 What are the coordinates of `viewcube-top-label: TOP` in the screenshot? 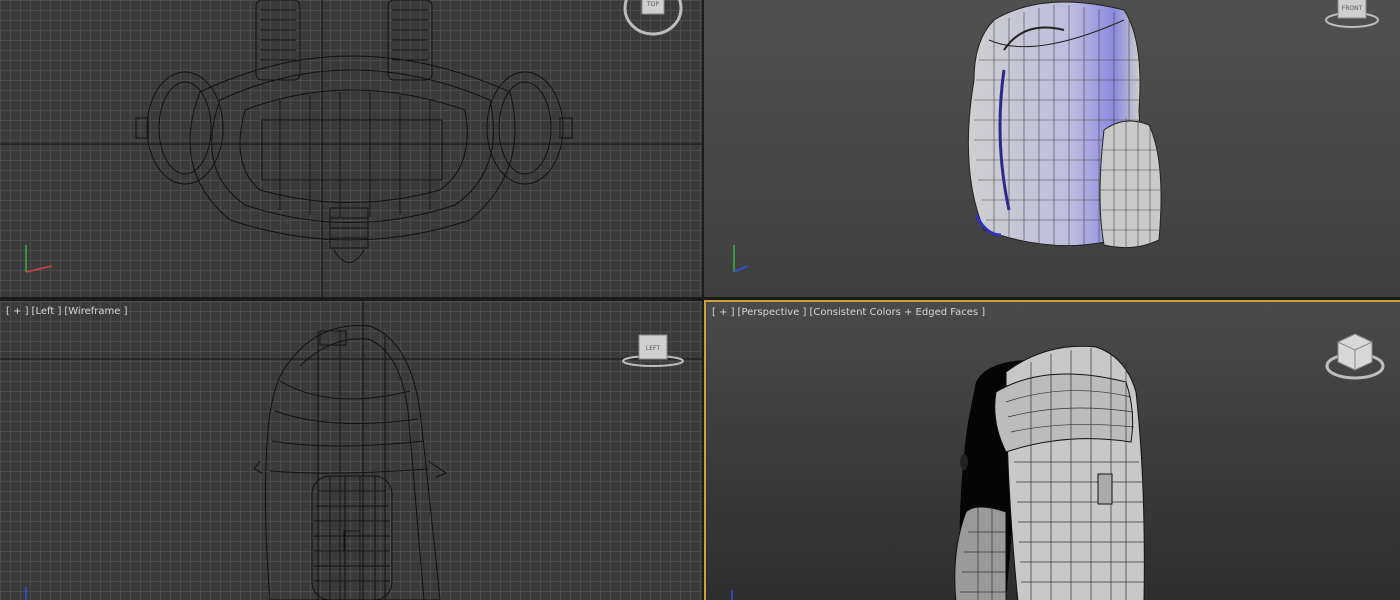 It's located at (652, 4).